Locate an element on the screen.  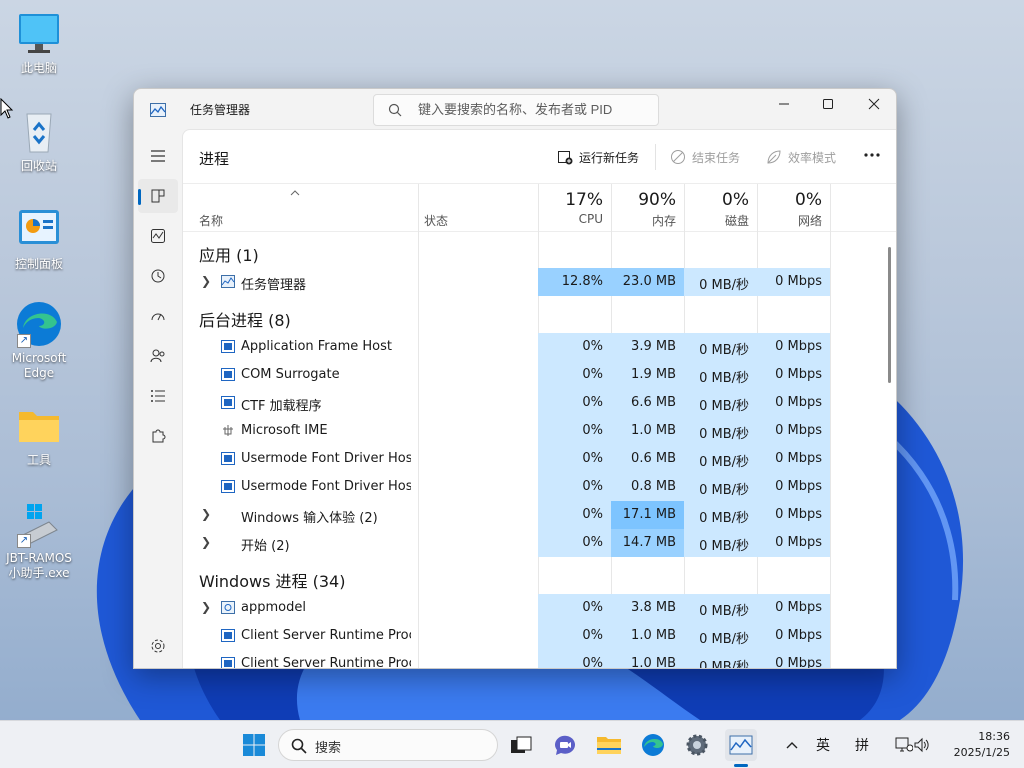
process-name: appmodel is located at coordinates (273, 607).